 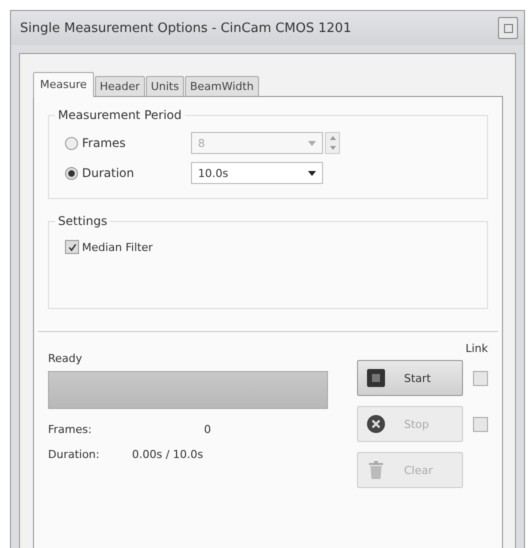 I want to click on tab: Measure, so click(x=63, y=84).